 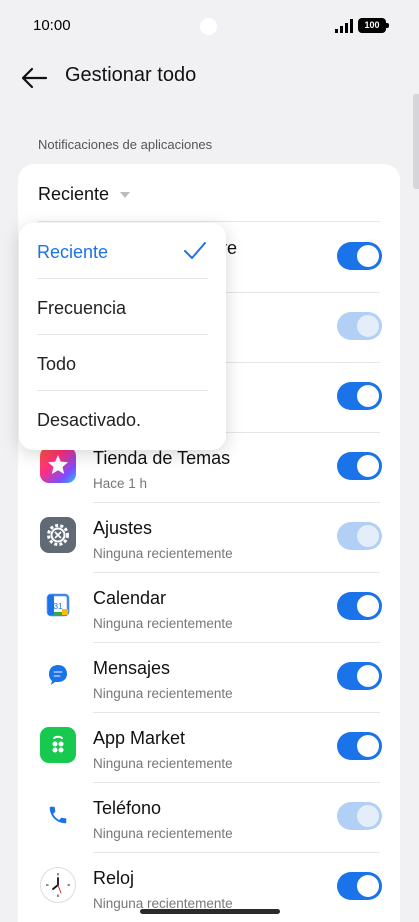 What do you see at coordinates (74, 194) in the screenshot?
I see `sort-current-label: Reciente` at bounding box center [74, 194].